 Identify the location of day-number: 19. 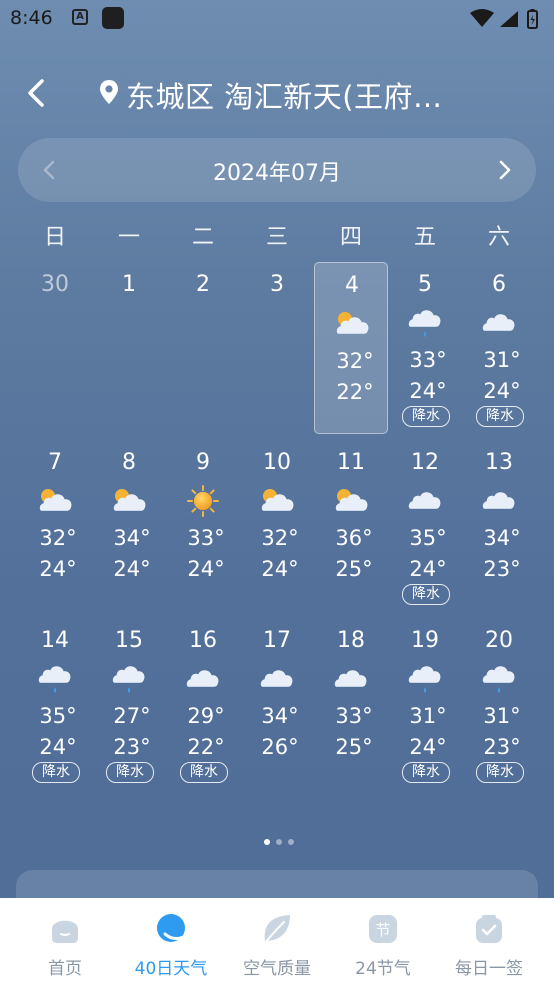
(425, 640).